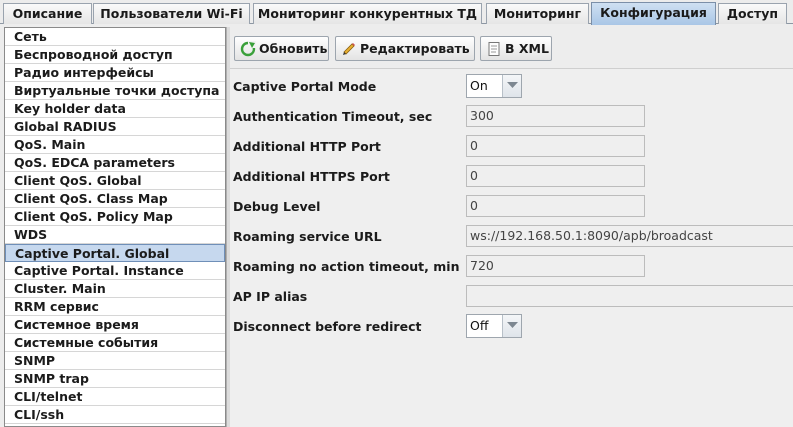  What do you see at coordinates (346, 266) in the screenshot?
I see `roaming-timeout-label: Roaming no action timeout, min` at bounding box center [346, 266].